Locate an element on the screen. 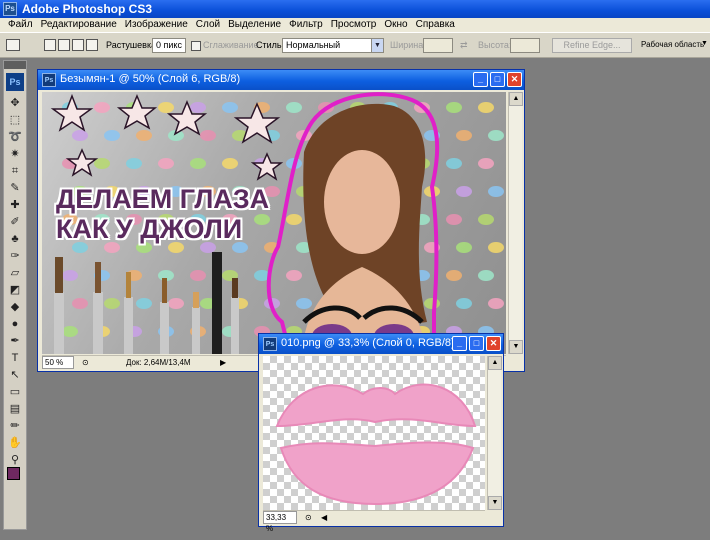  feather-label: Растушевка: is located at coordinates (132, 45).